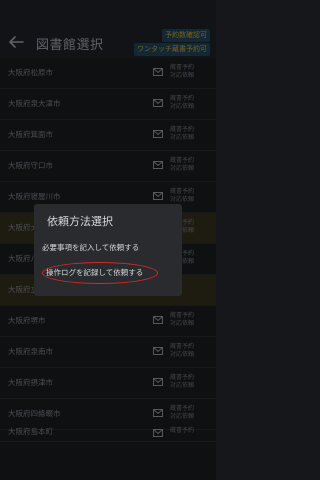  What do you see at coordinates (80, 221) in the screenshot?
I see `dialog-title: 依頼方法選択` at bounding box center [80, 221].